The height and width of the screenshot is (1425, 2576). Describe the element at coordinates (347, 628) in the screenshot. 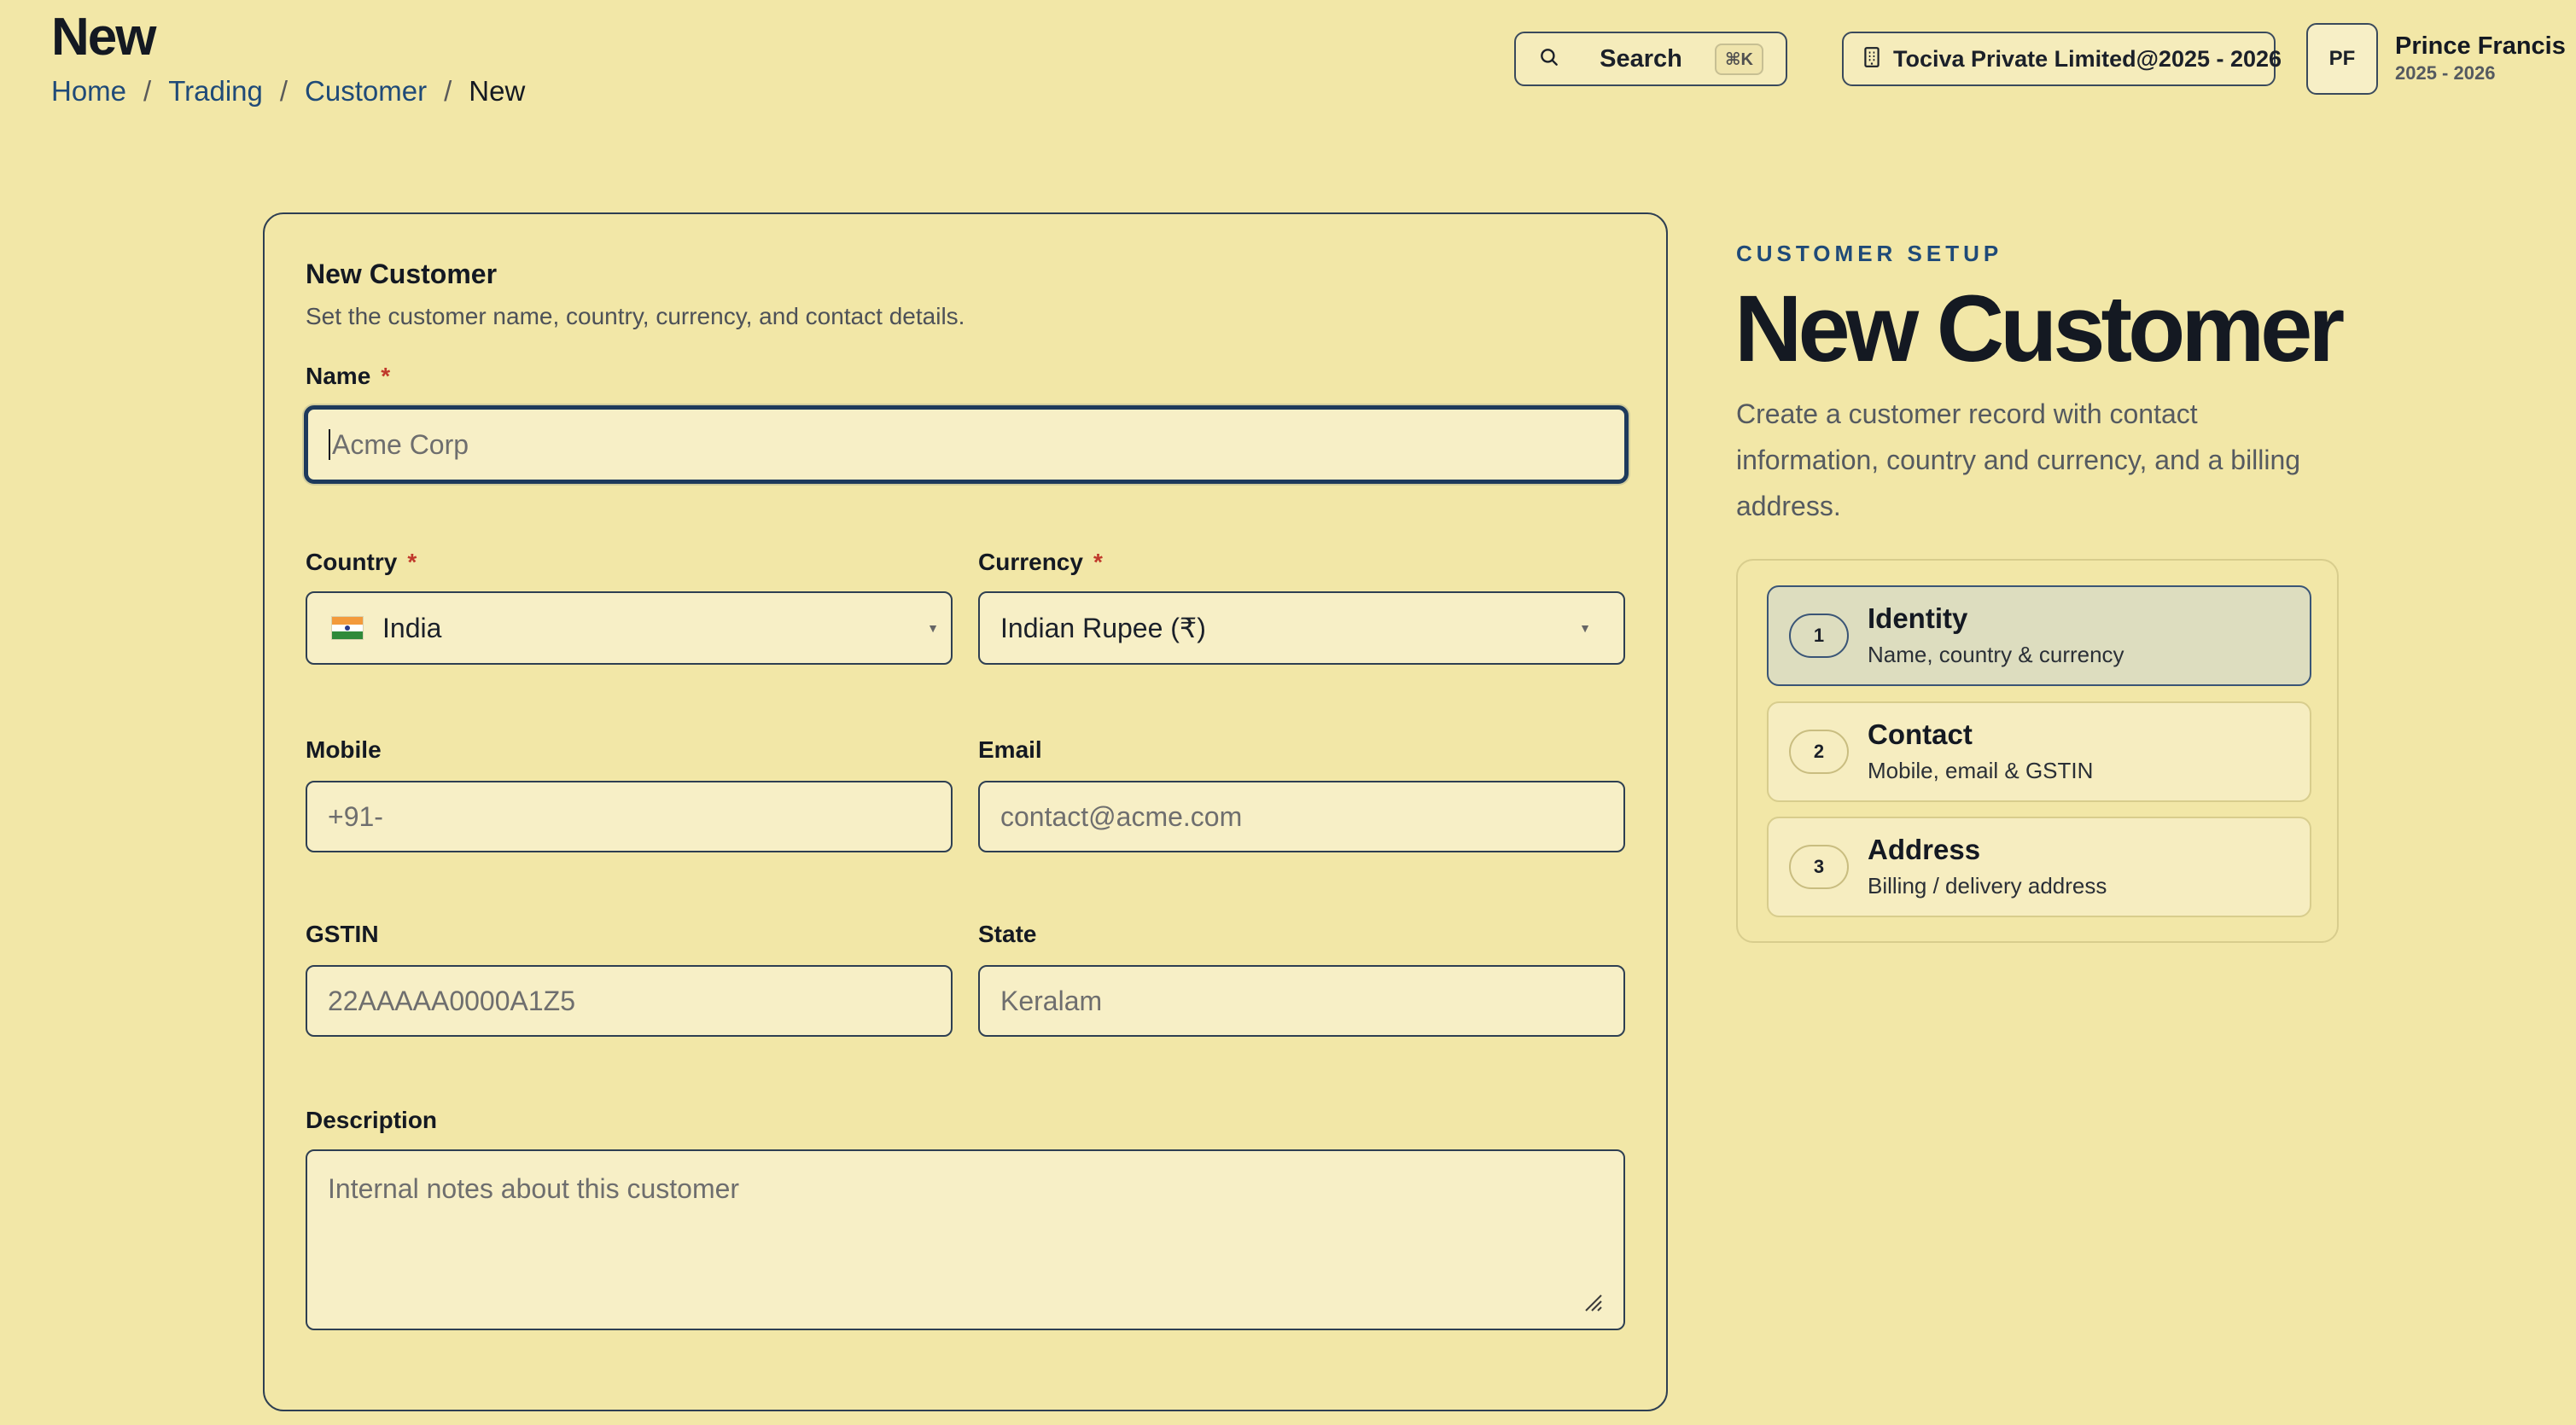

I see `india-flag-icon` at that location.